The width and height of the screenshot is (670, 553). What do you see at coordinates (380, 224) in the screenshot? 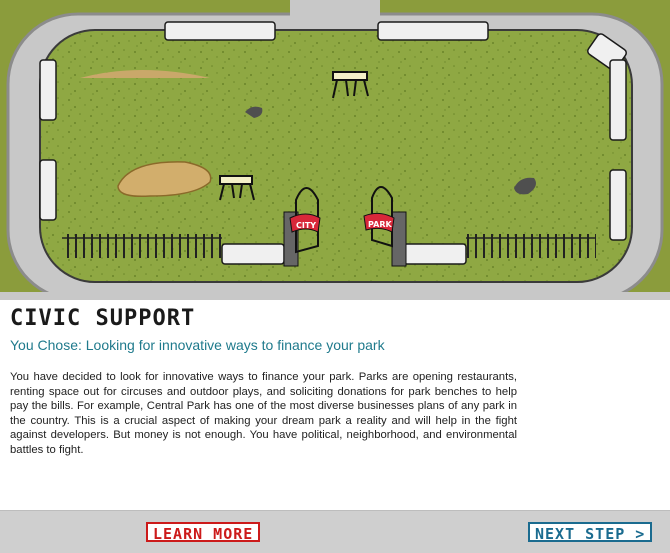
I see `svg-text: PARK` at bounding box center [380, 224].